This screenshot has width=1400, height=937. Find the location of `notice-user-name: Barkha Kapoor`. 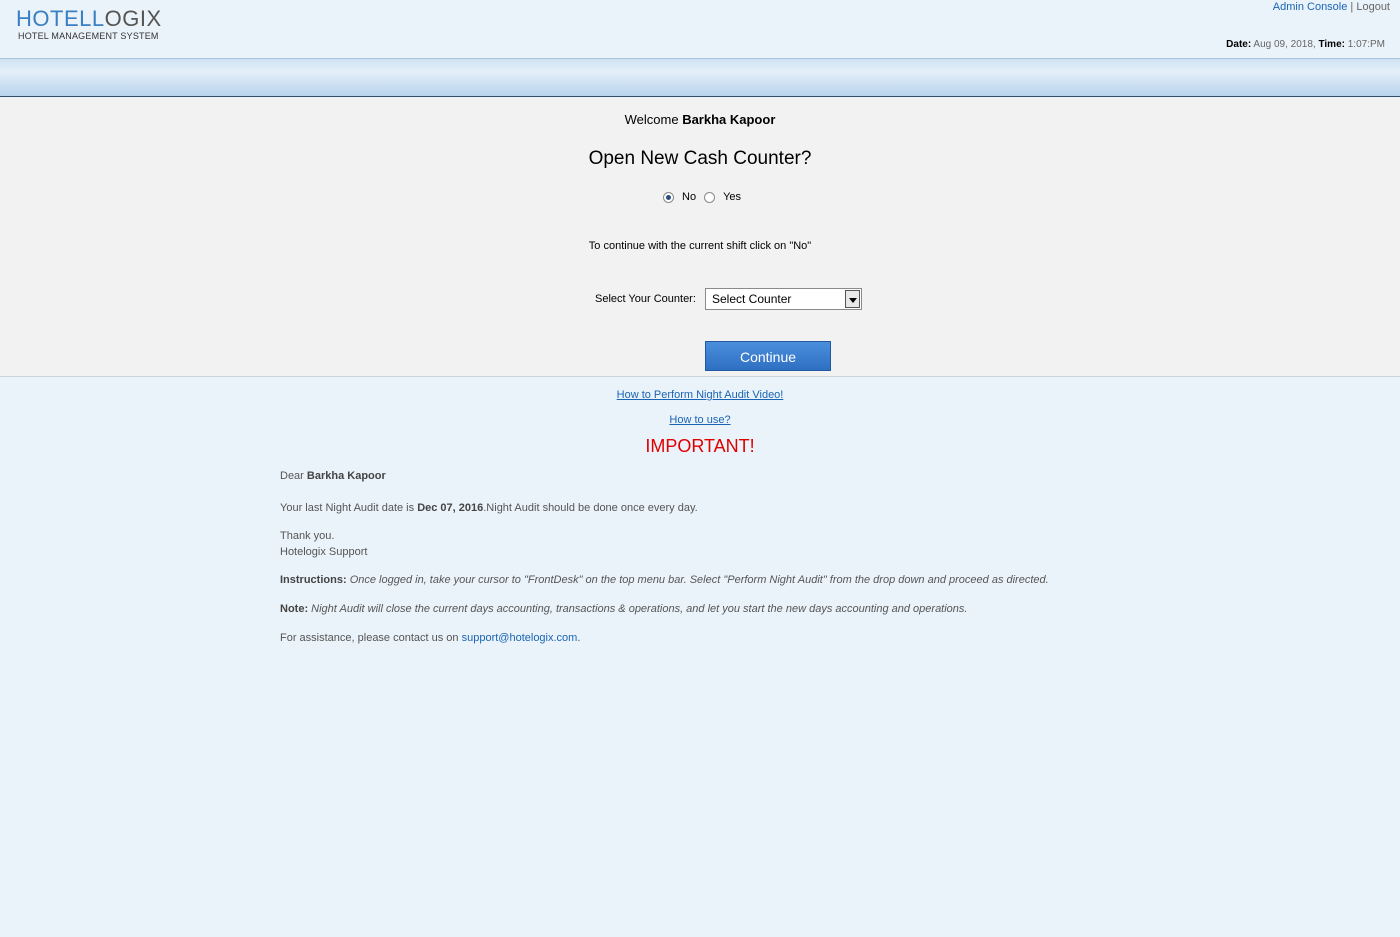

notice-user-name: Barkha Kapoor is located at coordinates (346, 476).